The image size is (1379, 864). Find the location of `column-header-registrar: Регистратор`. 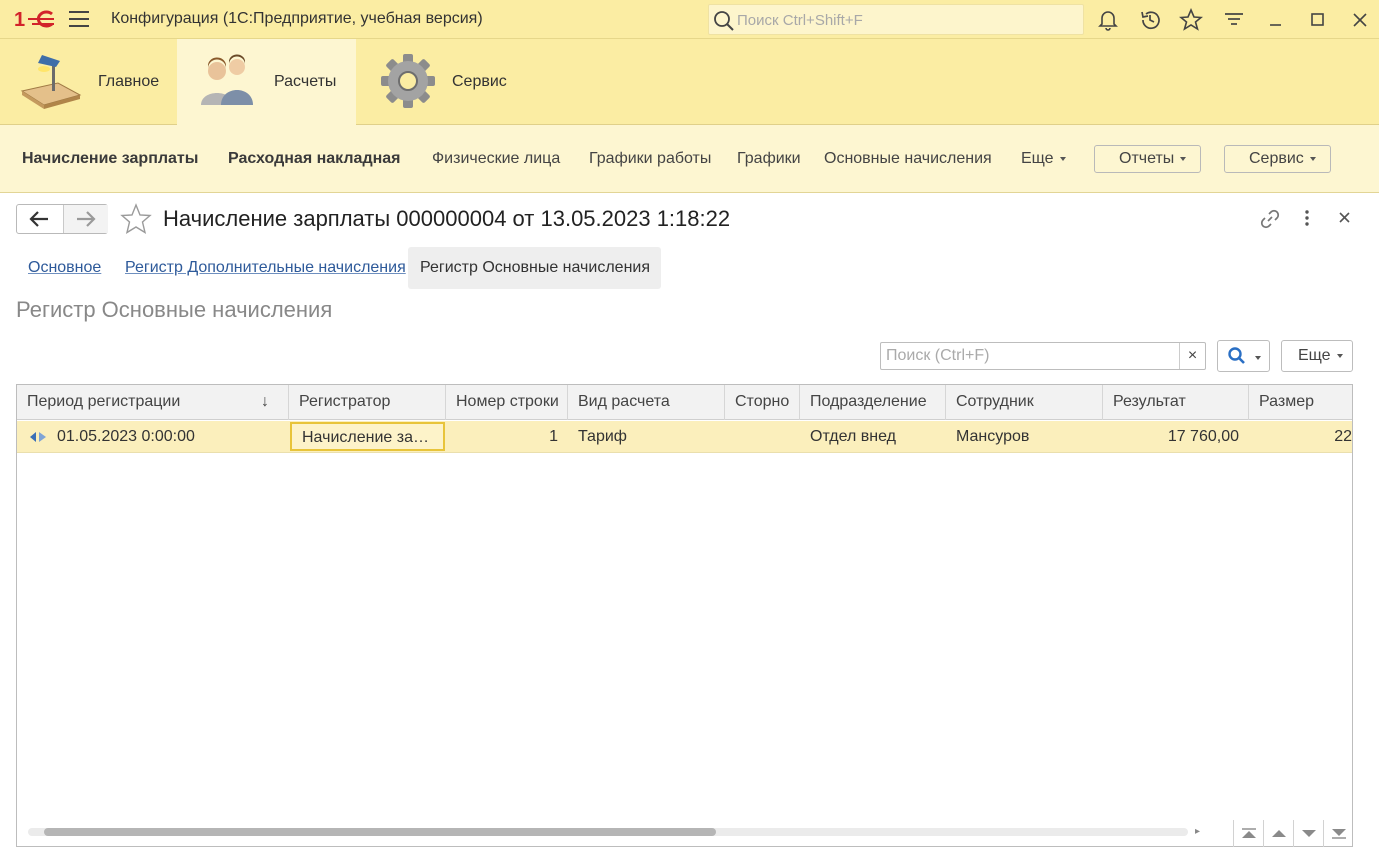

column-header-registrar: Регистратор is located at coordinates (367, 402).